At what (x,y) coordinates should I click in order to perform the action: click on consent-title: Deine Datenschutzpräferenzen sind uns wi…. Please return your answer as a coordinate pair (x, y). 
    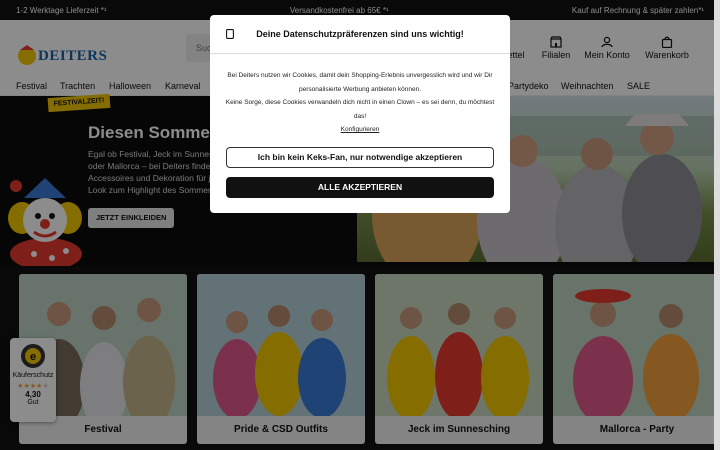
    Looking at the image, I should click on (360, 34).